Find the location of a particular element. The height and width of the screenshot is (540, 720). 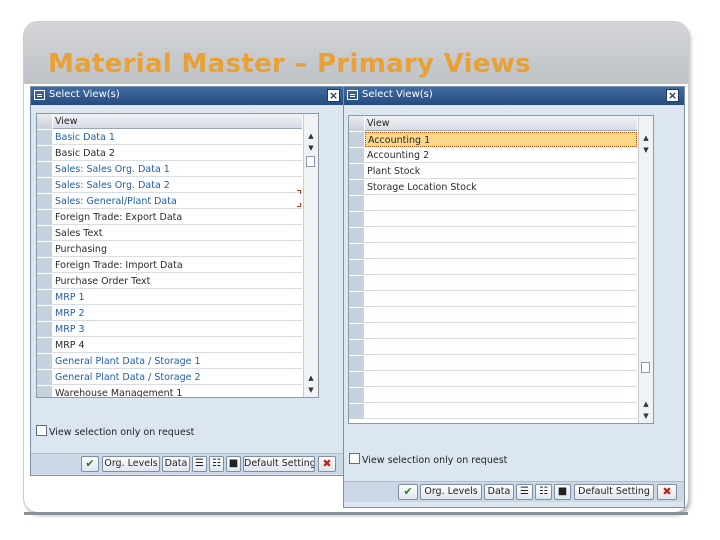

table-row: Accounting 1 is located at coordinates (501, 140).